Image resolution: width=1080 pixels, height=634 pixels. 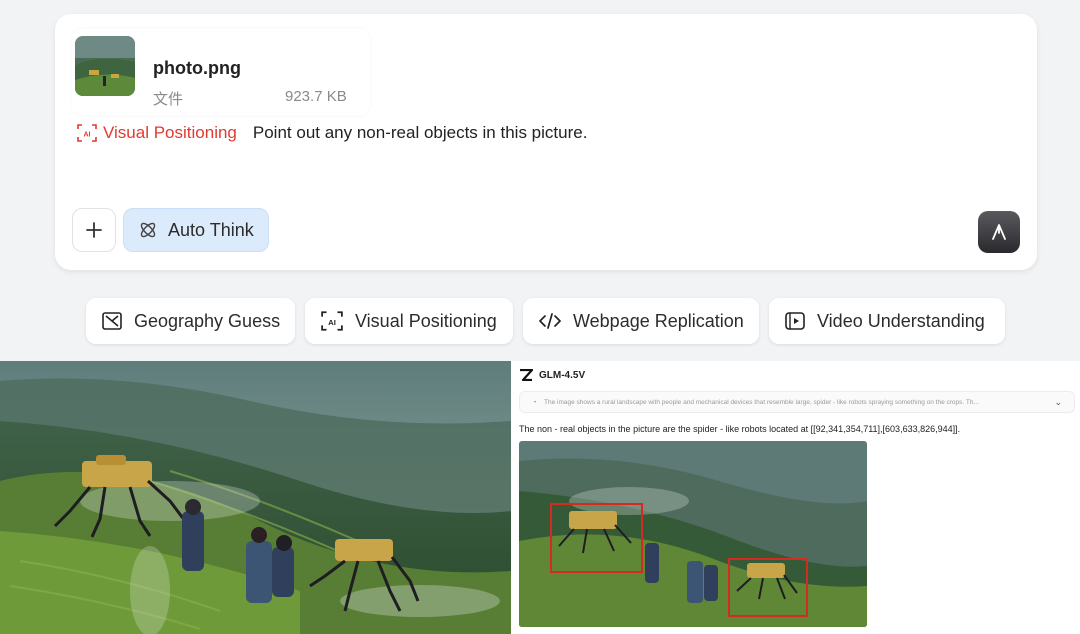 What do you see at coordinates (550, 321) in the screenshot?
I see `code-icon` at bounding box center [550, 321].